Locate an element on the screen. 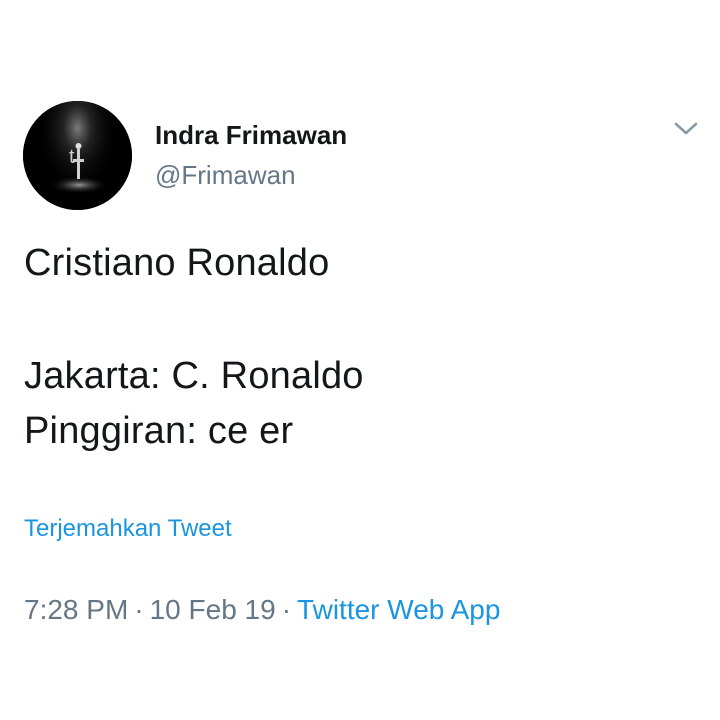 This screenshot has width=720, height=720. avatar: t is located at coordinates (77, 155).